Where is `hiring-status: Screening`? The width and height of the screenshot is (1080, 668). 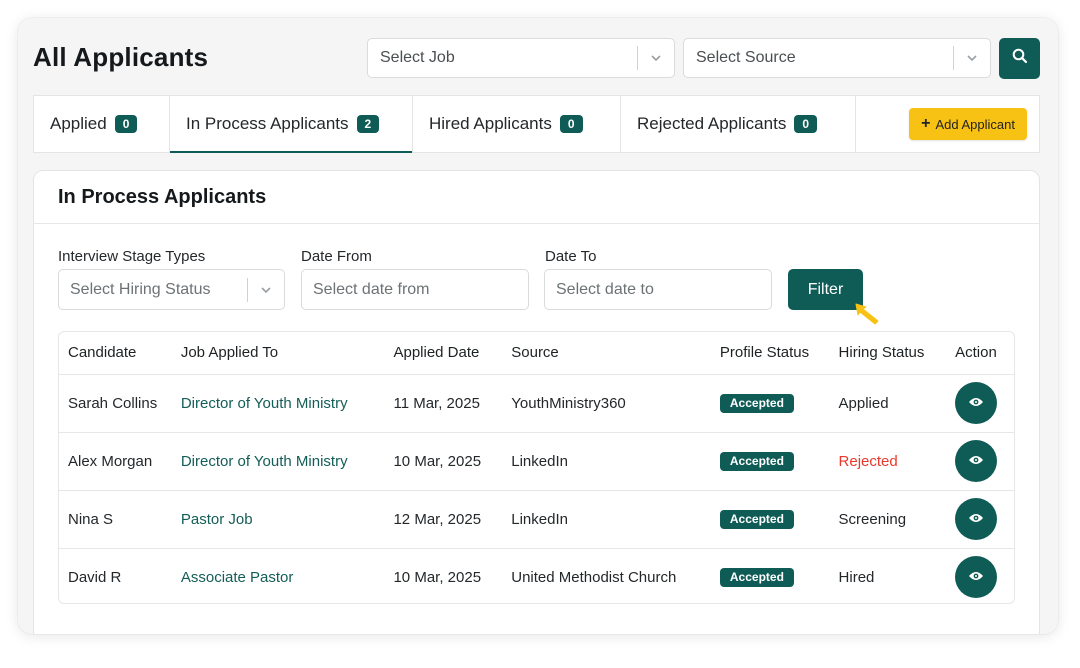
hiring-status: Screening is located at coordinates (872, 519).